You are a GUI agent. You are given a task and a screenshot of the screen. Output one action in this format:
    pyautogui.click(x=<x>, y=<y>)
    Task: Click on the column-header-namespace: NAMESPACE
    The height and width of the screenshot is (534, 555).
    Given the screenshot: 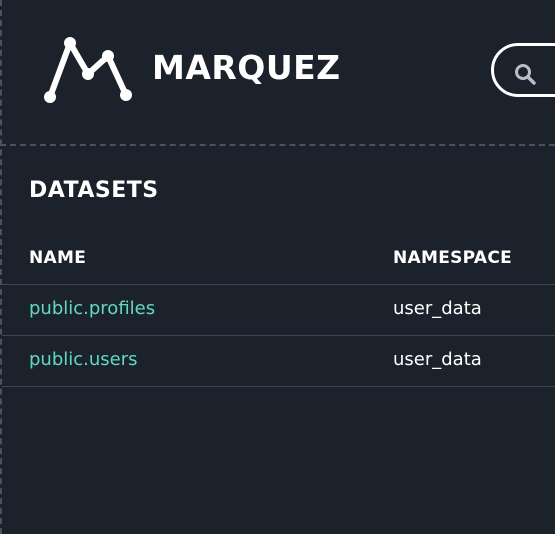 What is the action you would take?
    pyautogui.click(x=453, y=258)
    